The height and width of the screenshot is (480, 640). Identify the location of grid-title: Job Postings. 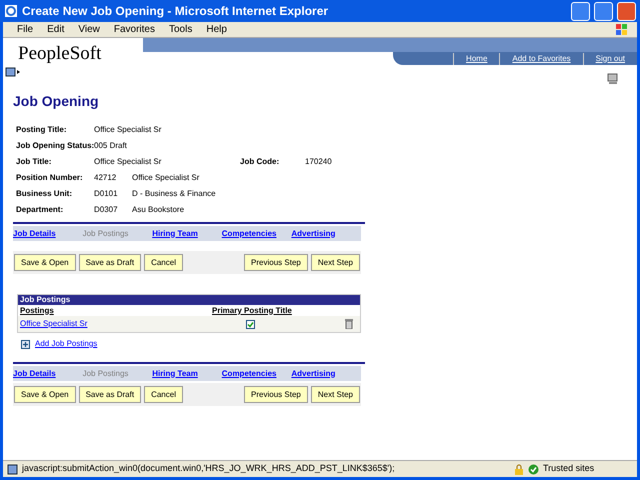
(189, 300).